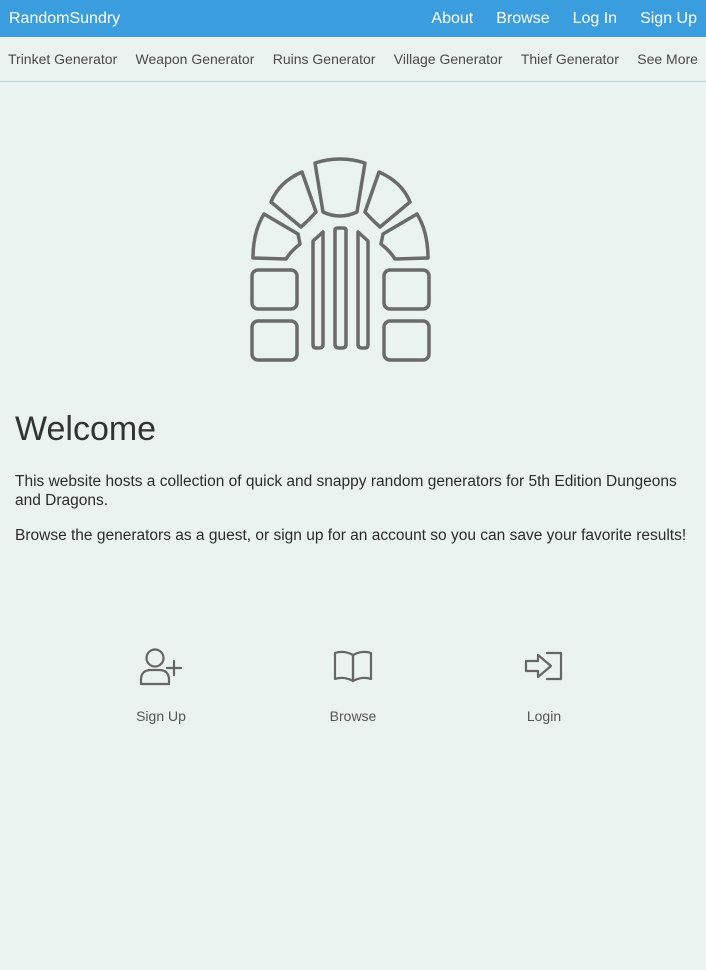  Describe the element at coordinates (543, 666) in the screenshot. I see `login-arrow-icon` at that location.